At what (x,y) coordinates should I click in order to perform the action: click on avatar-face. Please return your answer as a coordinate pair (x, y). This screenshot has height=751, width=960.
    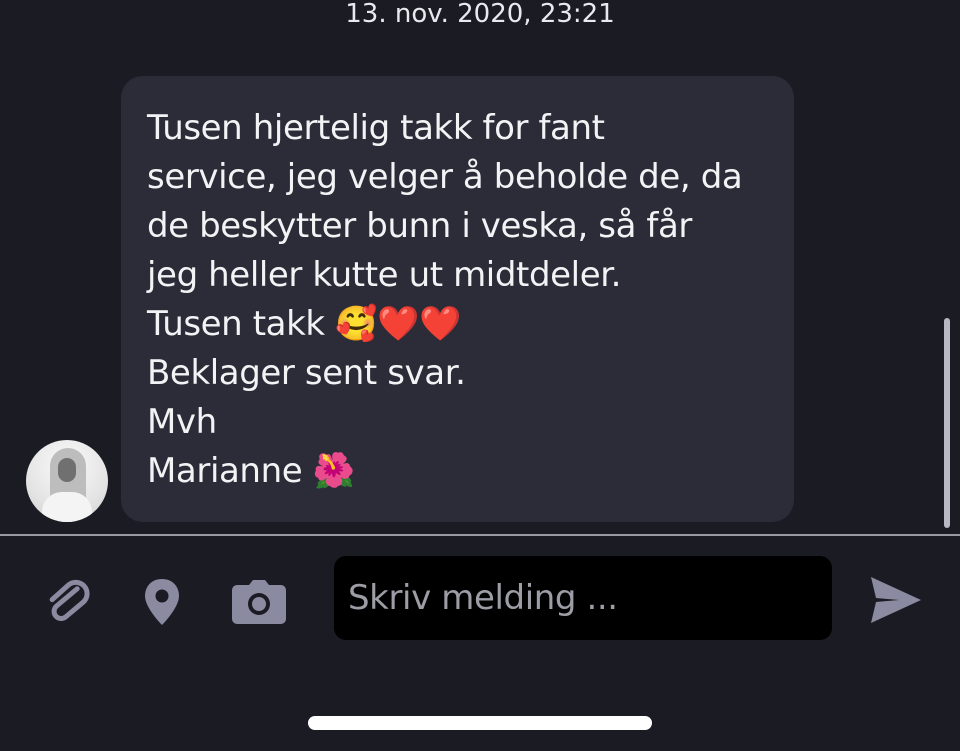
    Looking at the image, I should click on (67, 470).